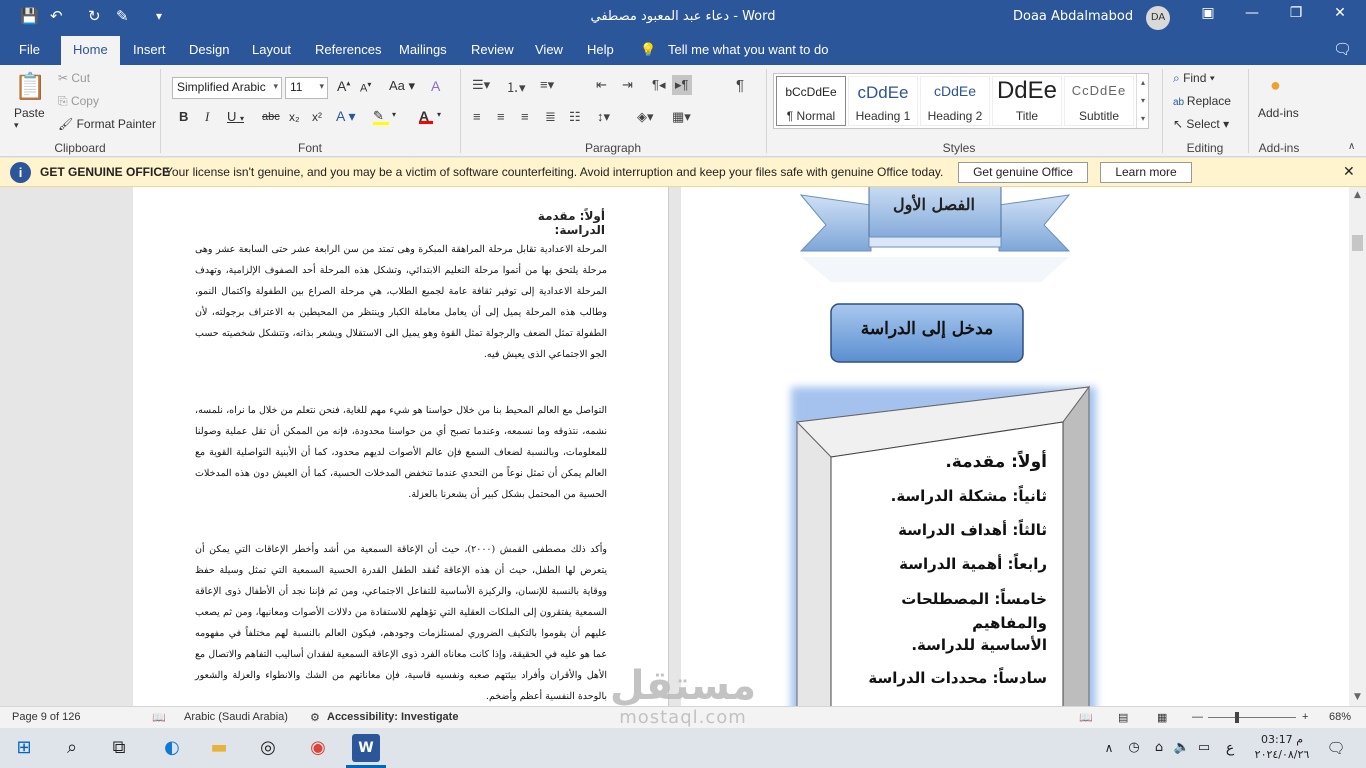 The image size is (1366, 768). I want to click on cut-button: ✂ Cut, so click(74, 78).